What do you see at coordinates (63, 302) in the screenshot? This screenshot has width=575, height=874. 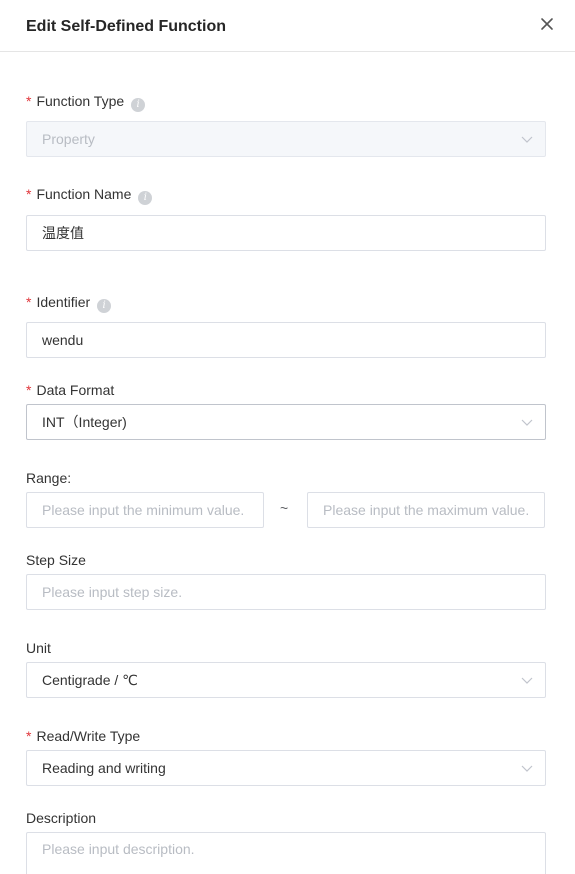 I see `identifier-label-text: Identifier` at bounding box center [63, 302].